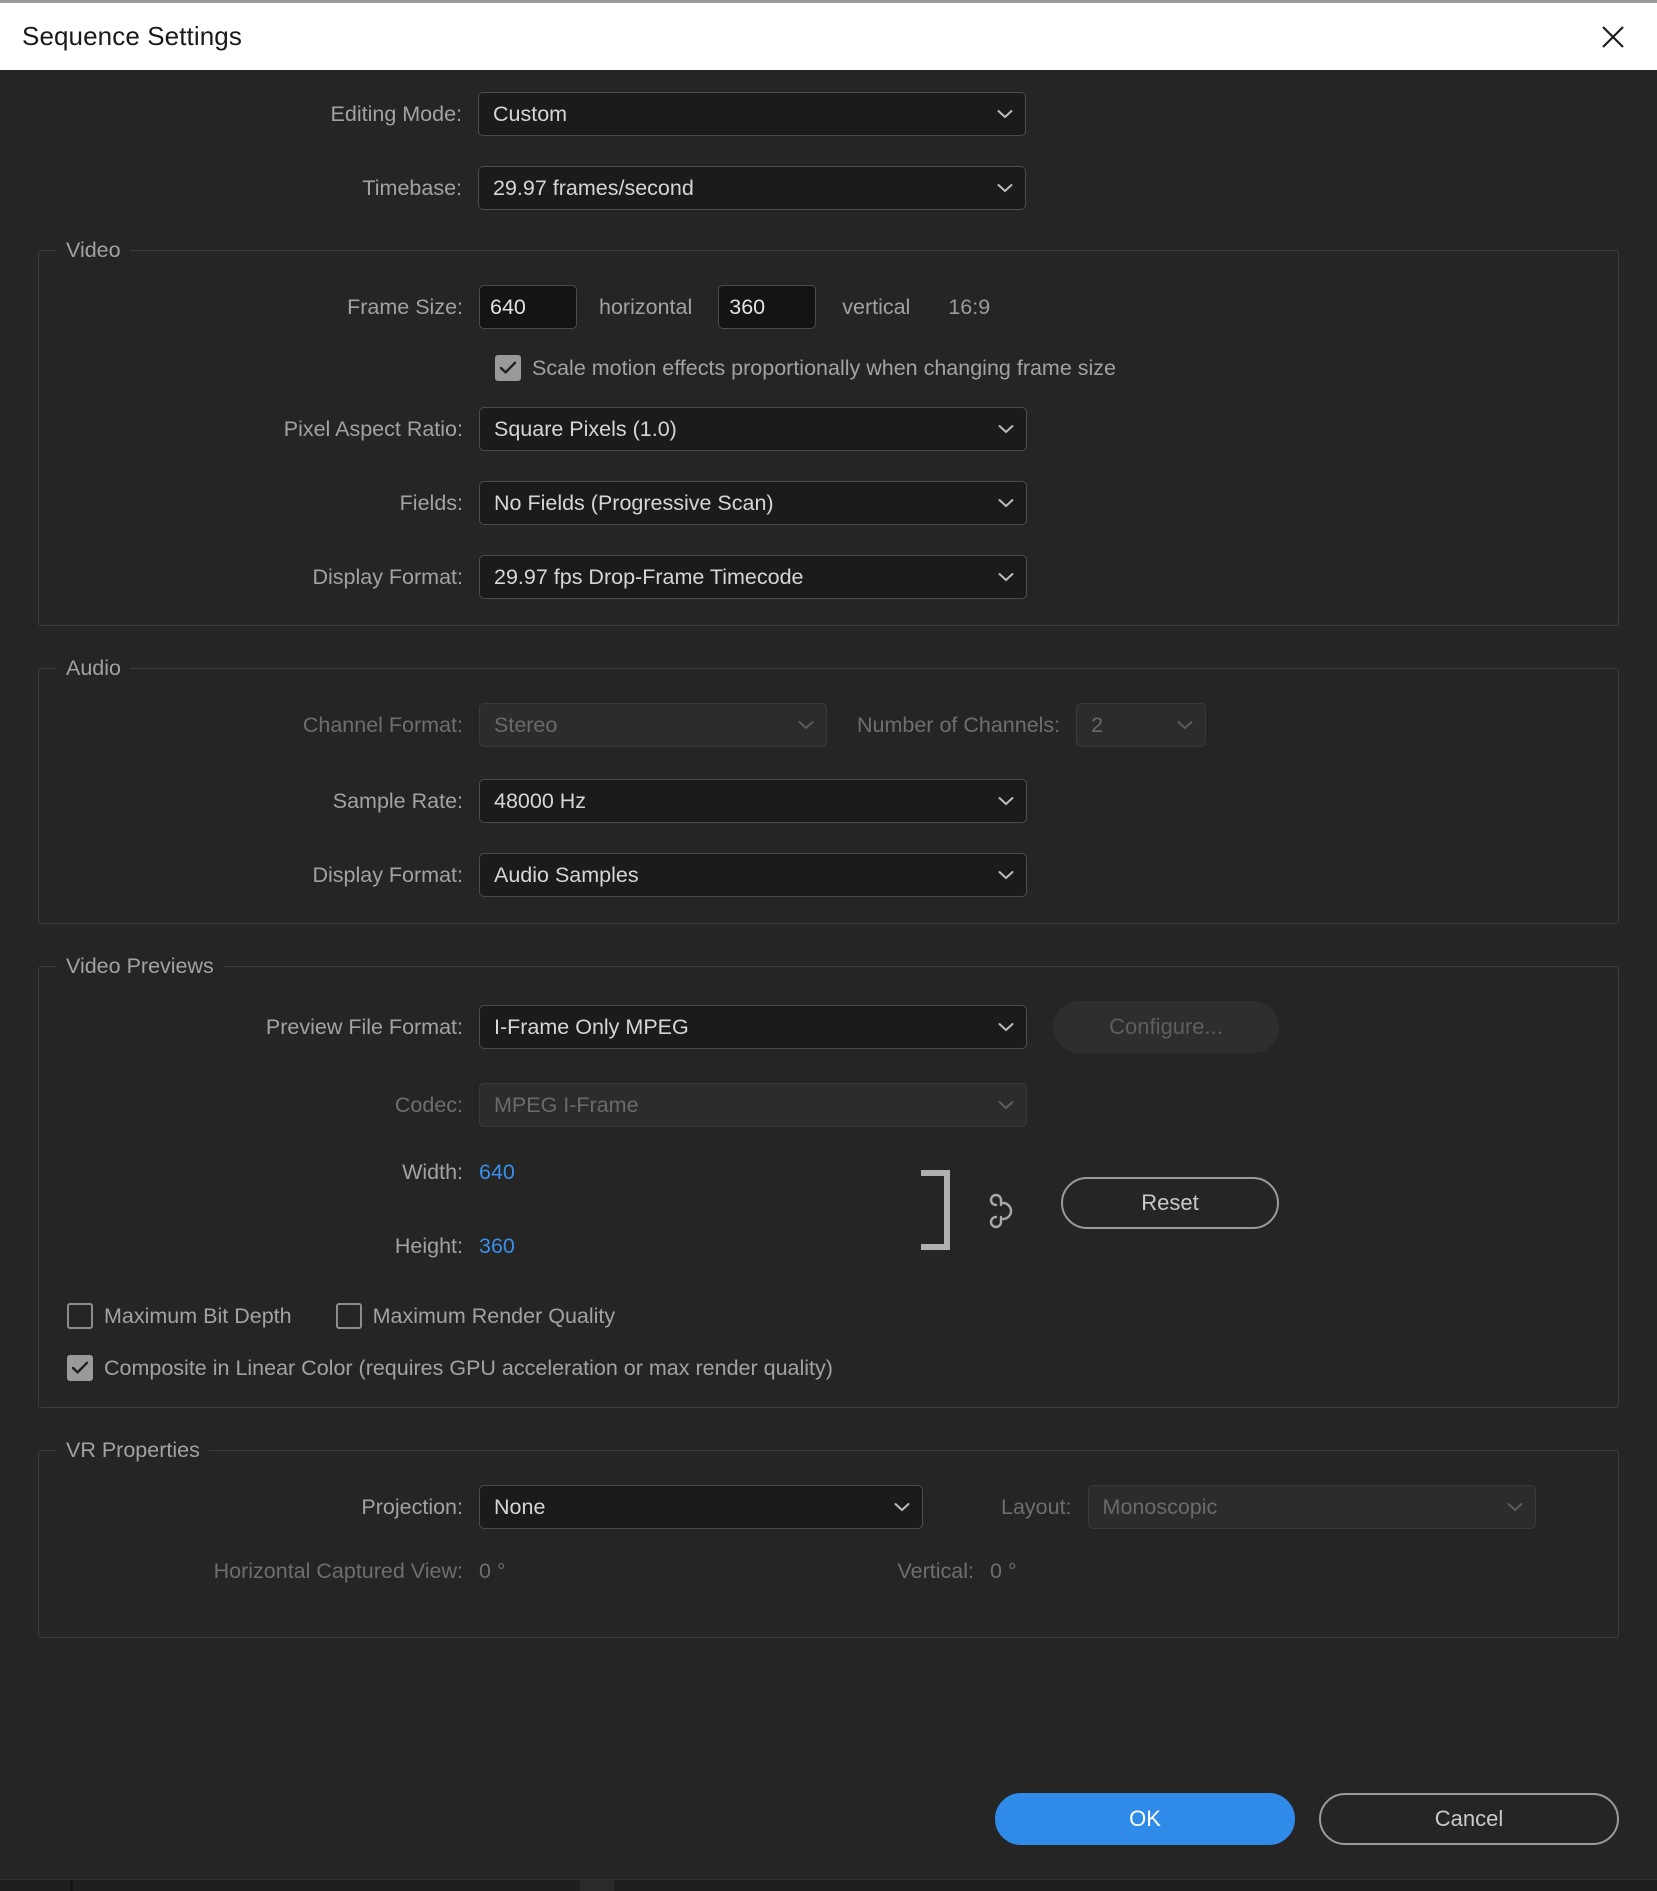 The width and height of the screenshot is (1657, 1891). I want to click on dialog-title: Sequence Settings, so click(132, 36).